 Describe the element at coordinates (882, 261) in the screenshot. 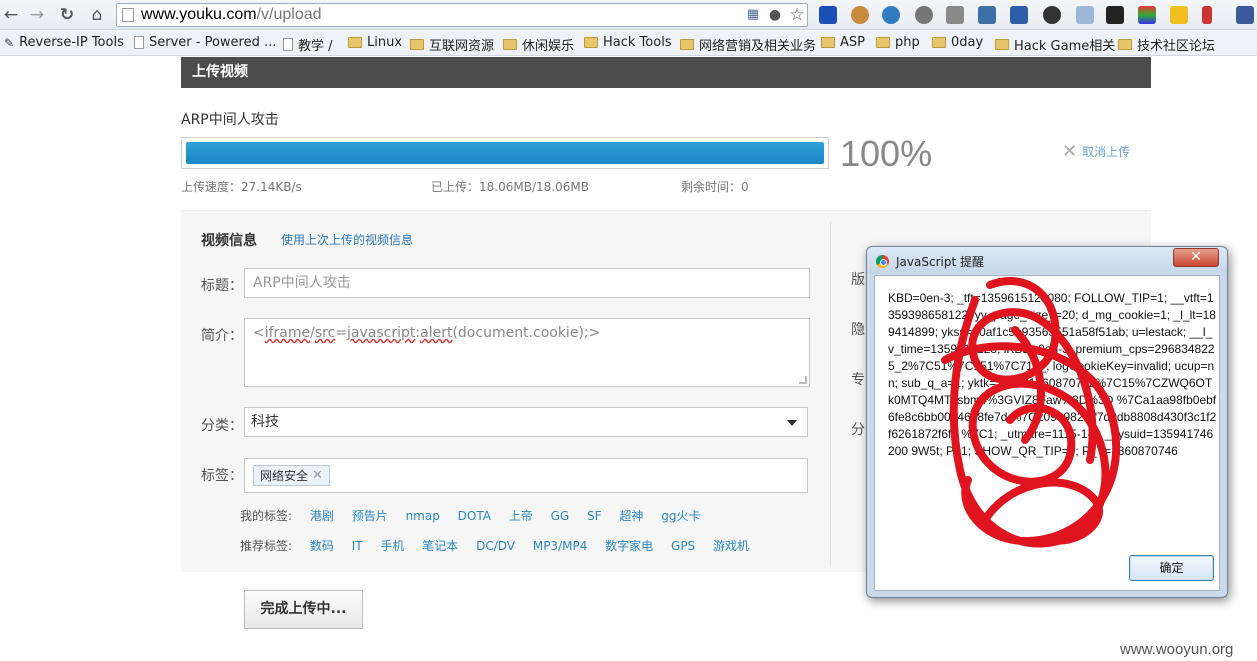

I see `chrome-icon` at that location.